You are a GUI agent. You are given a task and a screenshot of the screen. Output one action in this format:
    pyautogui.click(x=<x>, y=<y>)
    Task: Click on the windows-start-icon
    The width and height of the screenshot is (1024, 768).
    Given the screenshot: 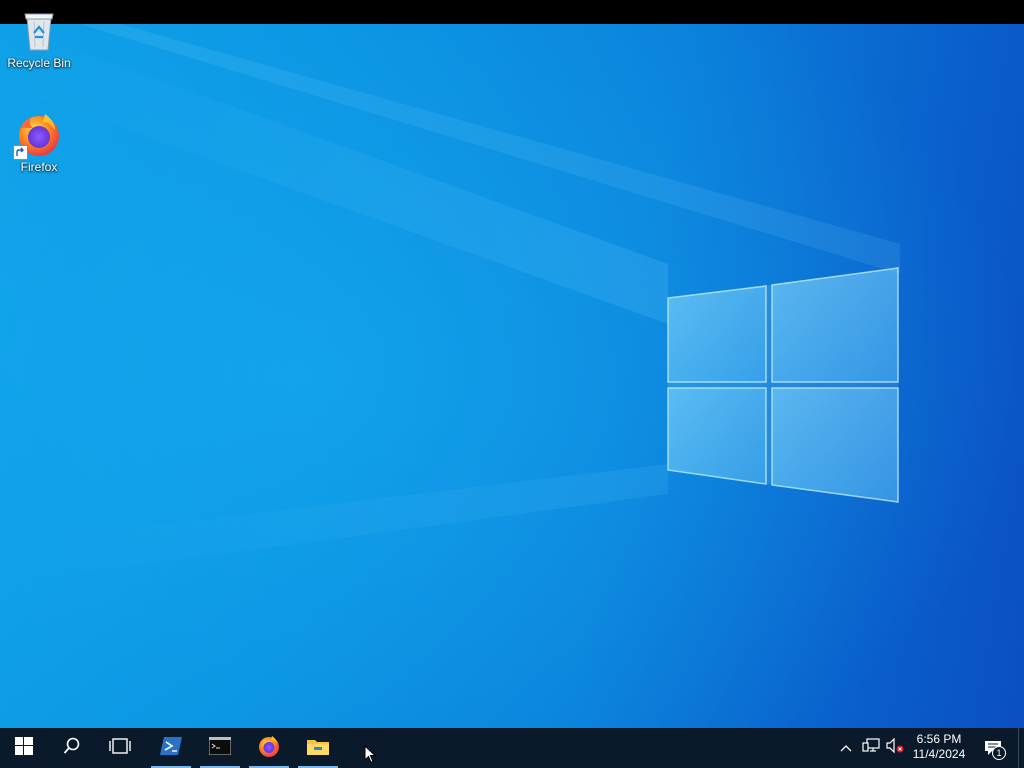 What is the action you would take?
    pyautogui.click(x=24, y=748)
    